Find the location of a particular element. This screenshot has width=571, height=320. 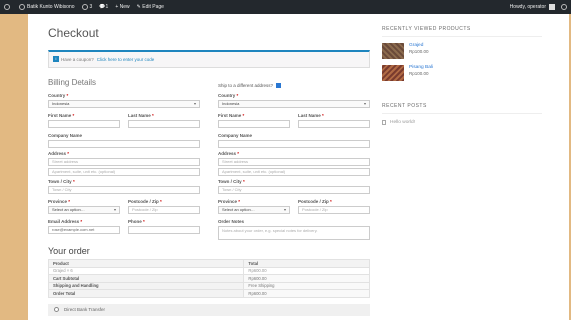

billing-first-name-label: First Name * is located at coordinates (61, 115).